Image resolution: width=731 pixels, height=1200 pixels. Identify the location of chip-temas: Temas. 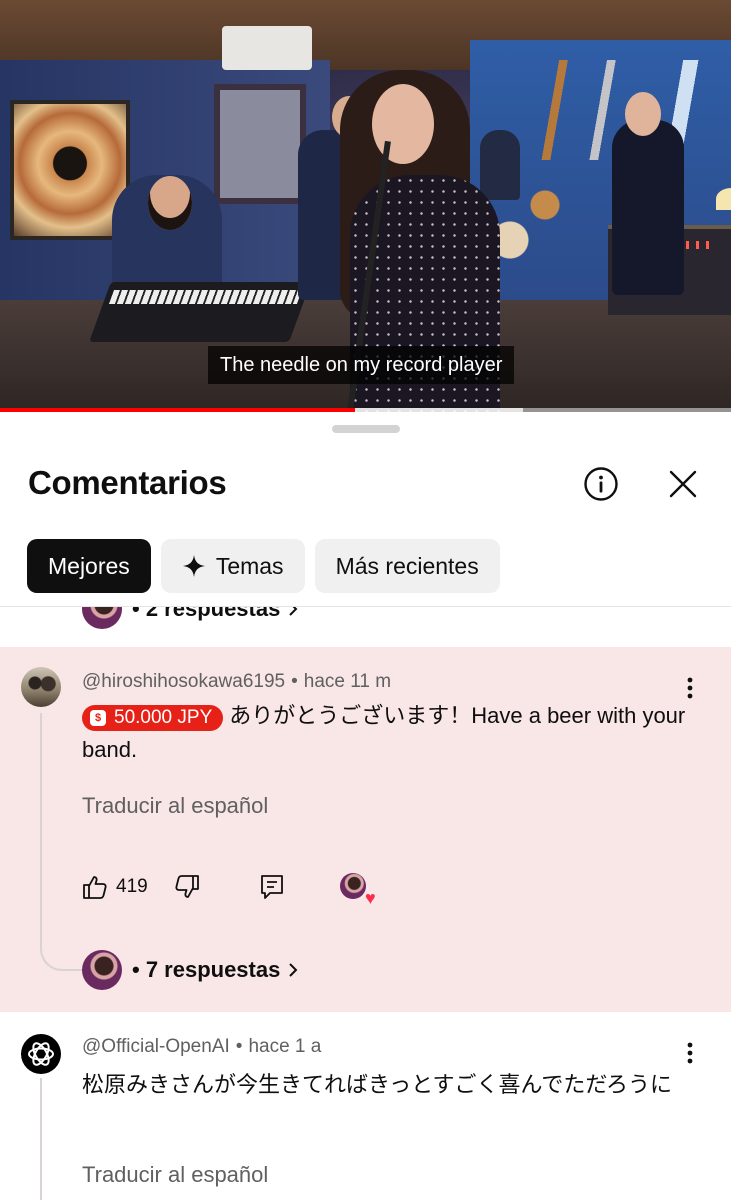
(232, 566).